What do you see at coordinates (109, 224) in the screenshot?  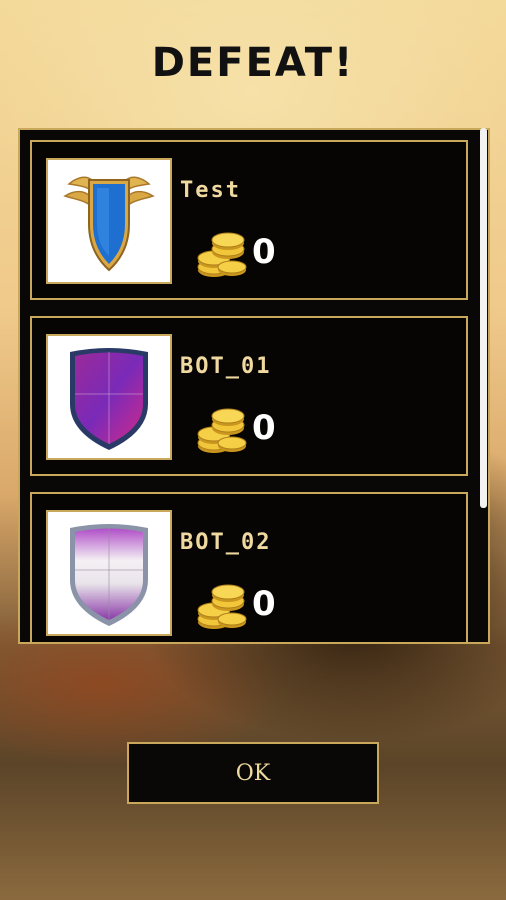 I see `winged-blue-shield-icon` at bounding box center [109, 224].